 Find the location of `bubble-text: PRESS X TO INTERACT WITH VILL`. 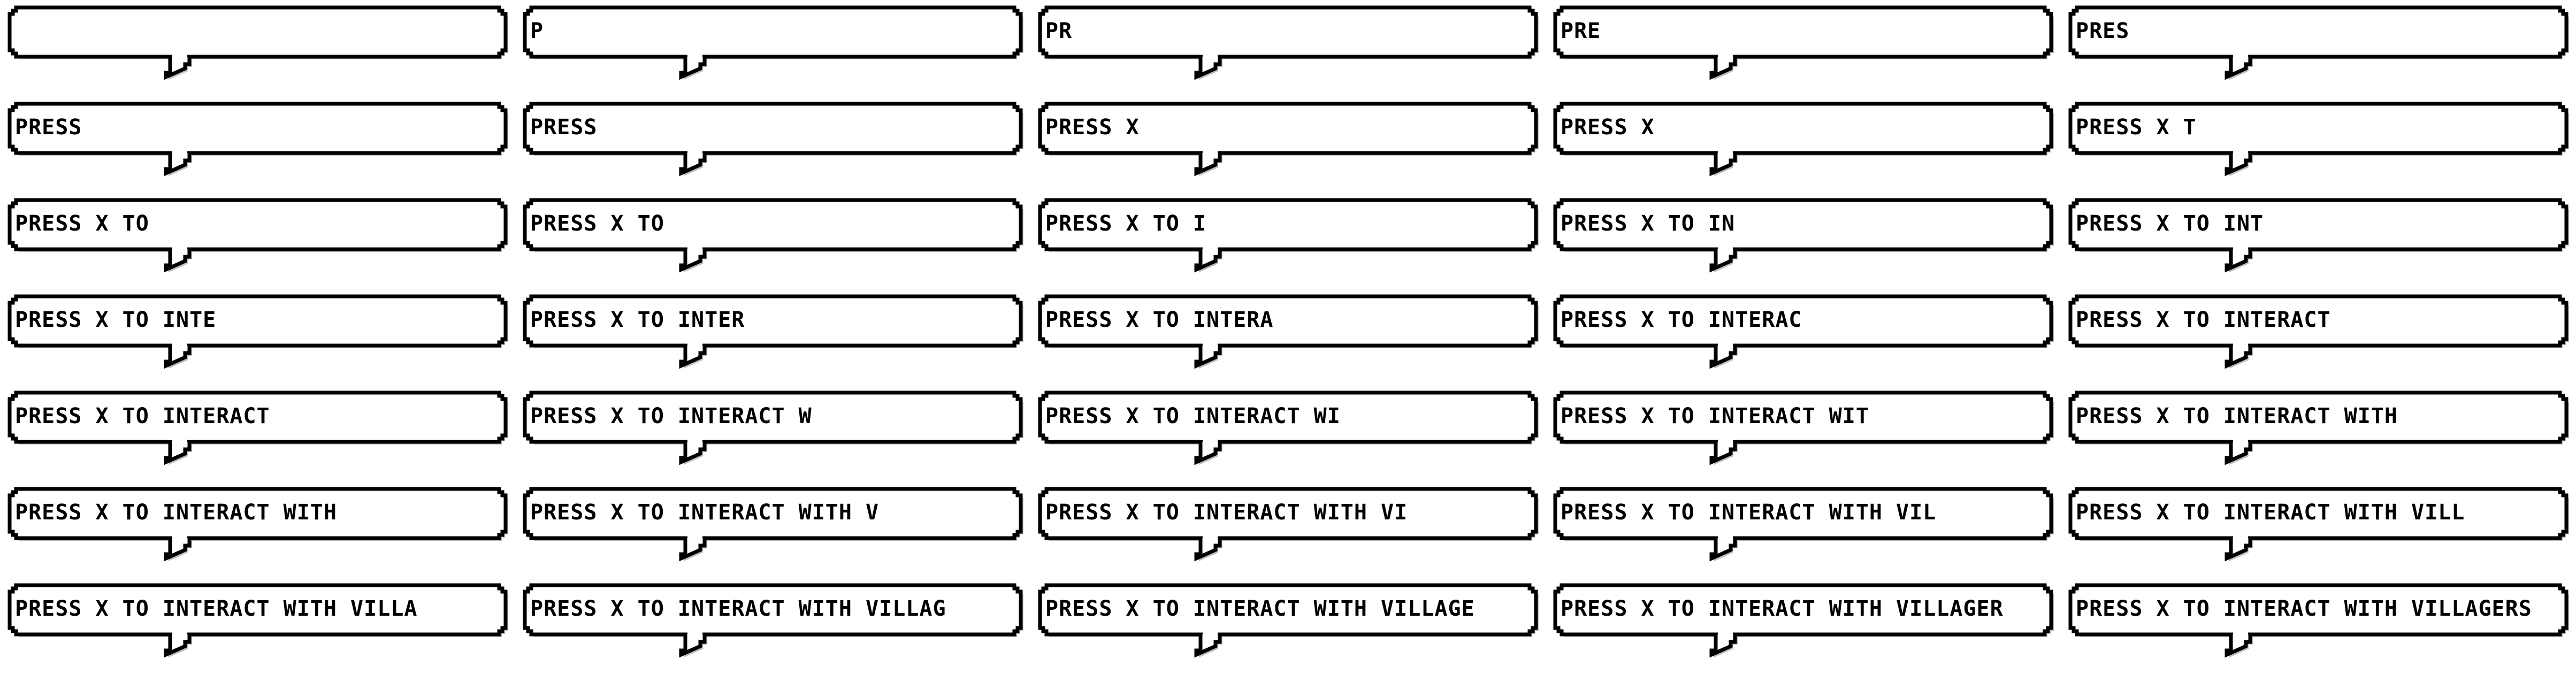

bubble-text: PRESS X TO INTERACT WITH VILL is located at coordinates (2270, 512).